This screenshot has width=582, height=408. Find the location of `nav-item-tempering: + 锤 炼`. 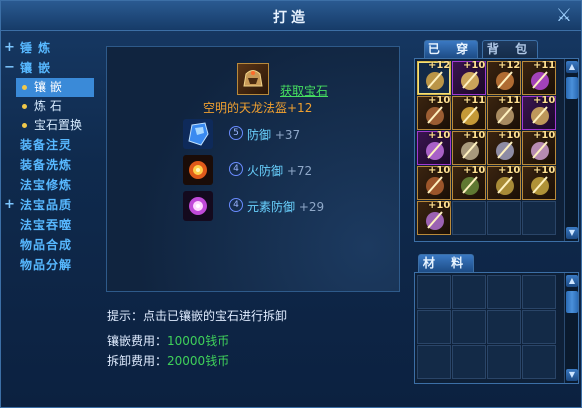

nav-item-tempering: + 锤 炼 is located at coordinates (49, 48).